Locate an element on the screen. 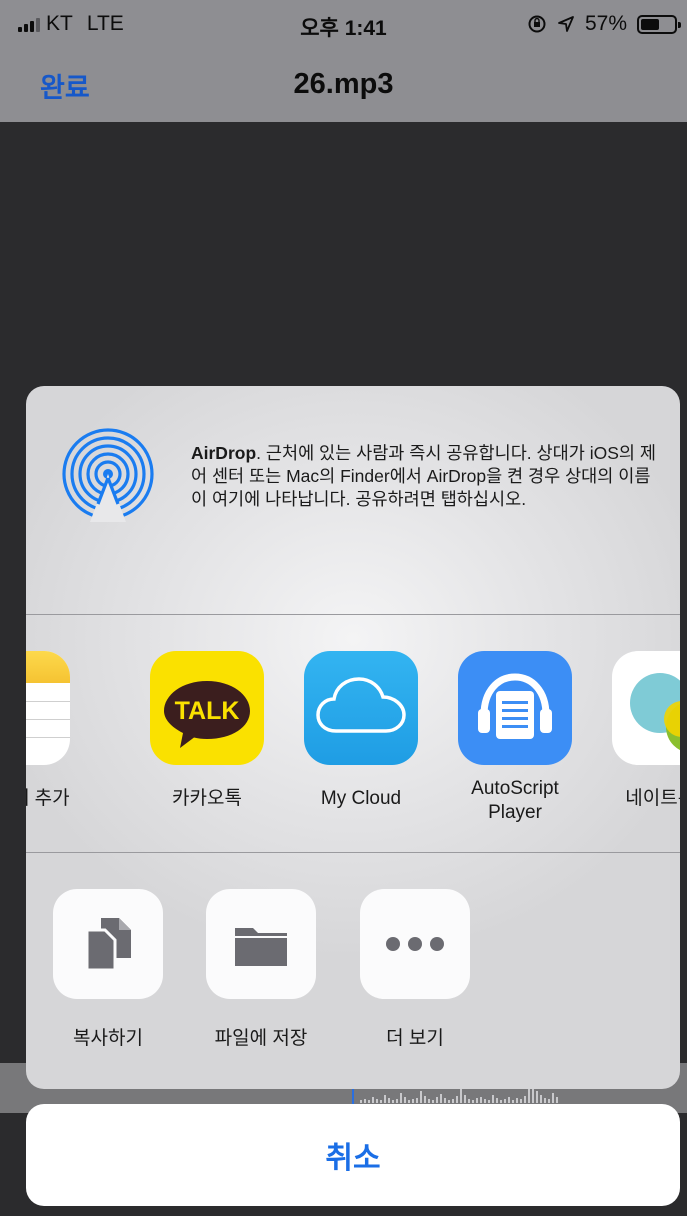  app-autoscript-player: AutoScript Player is located at coordinates (515, 738).